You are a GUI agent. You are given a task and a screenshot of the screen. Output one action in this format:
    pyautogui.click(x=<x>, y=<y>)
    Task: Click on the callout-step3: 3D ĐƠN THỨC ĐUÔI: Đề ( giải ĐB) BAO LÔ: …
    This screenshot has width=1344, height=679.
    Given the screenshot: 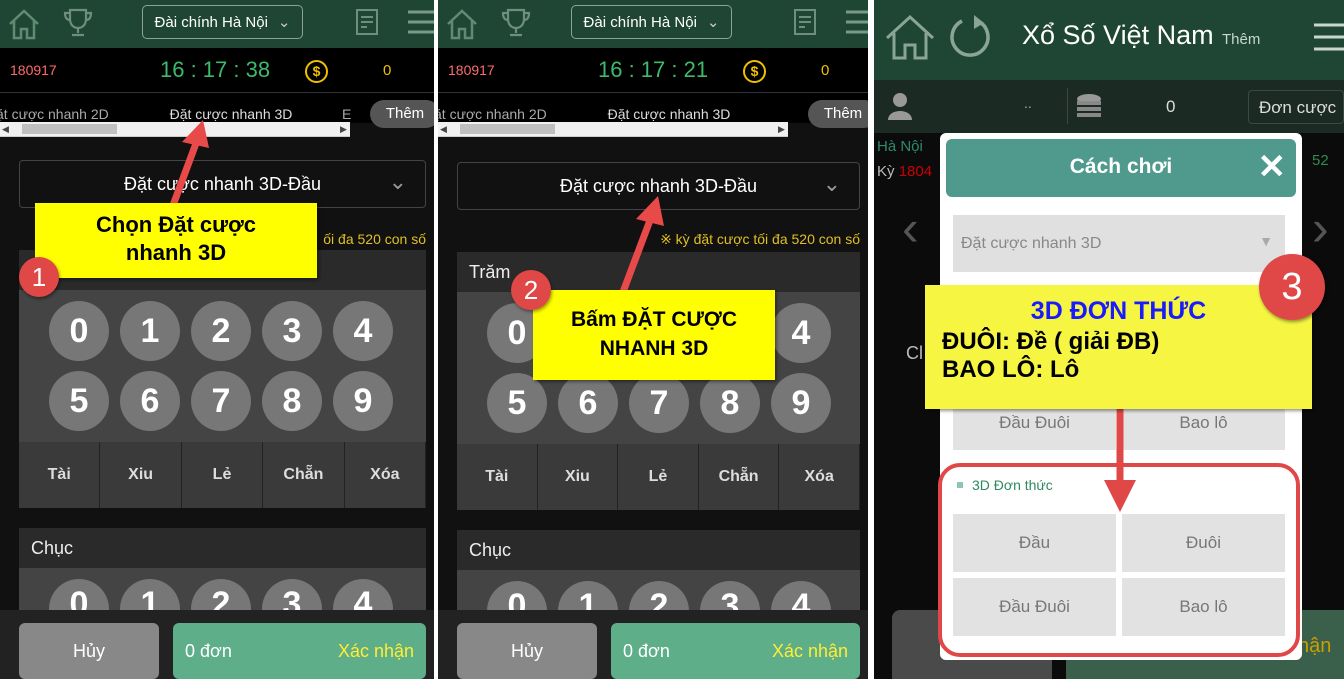 What is the action you would take?
    pyautogui.click(x=1118, y=347)
    